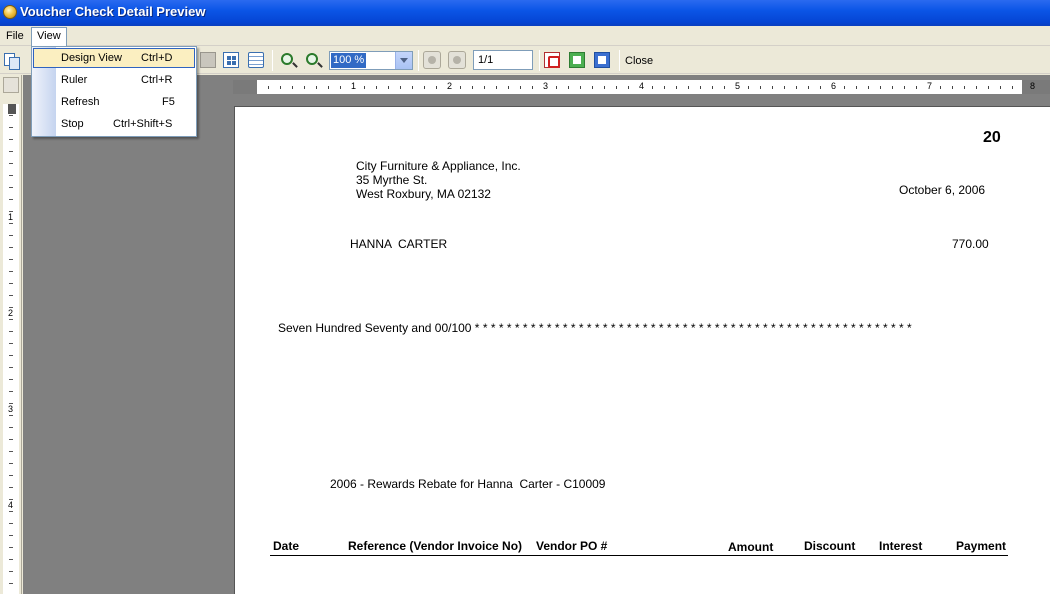  What do you see at coordinates (942, 190) in the screenshot?
I see `check-date: October 6, 2006` at bounding box center [942, 190].